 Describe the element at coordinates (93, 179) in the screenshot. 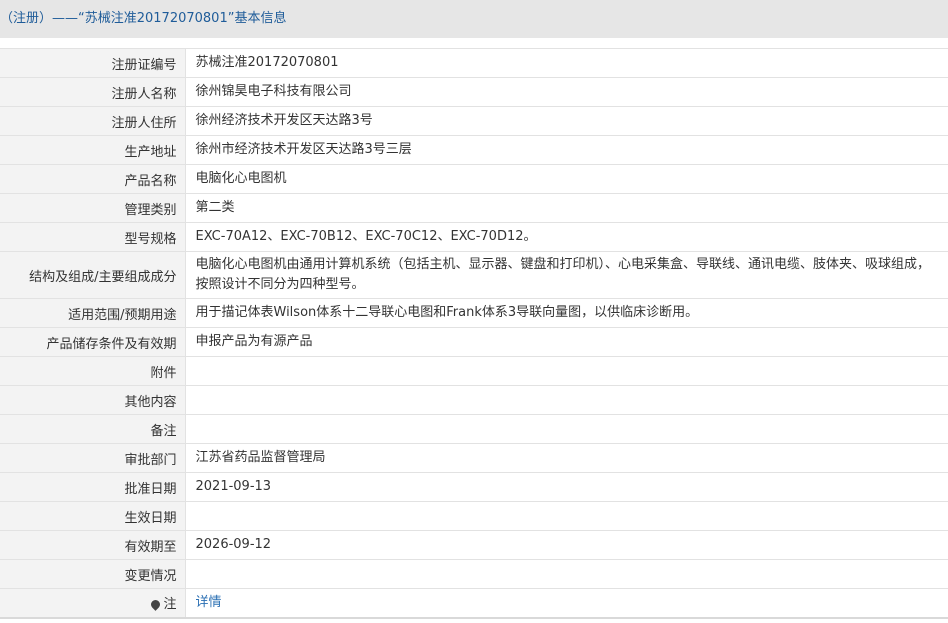

I see `row-label: 产品名称` at that location.